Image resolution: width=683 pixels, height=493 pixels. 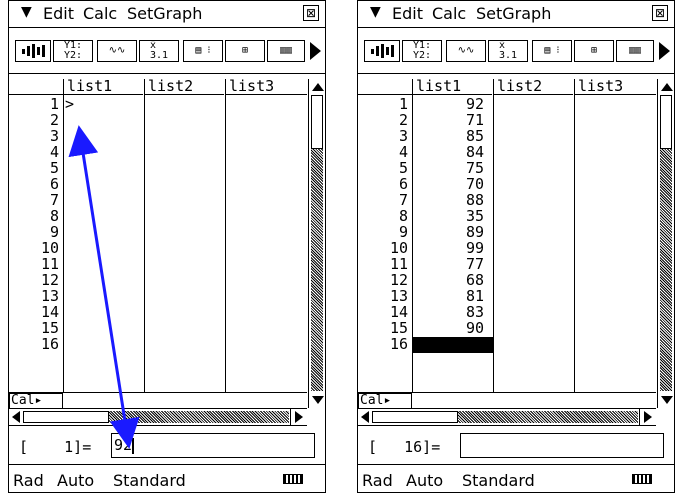 I want to click on menu-calc: Calc, so click(x=449, y=13).